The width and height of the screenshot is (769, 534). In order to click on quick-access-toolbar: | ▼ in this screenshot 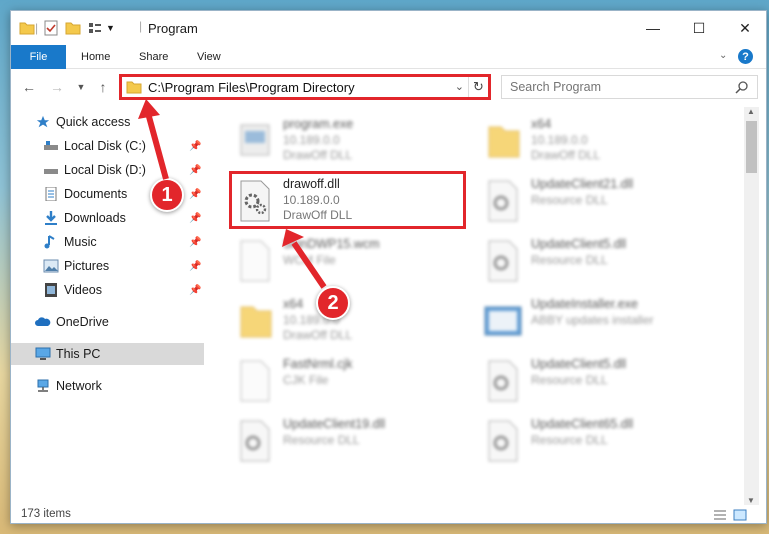, I will do `click(67, 28)`.